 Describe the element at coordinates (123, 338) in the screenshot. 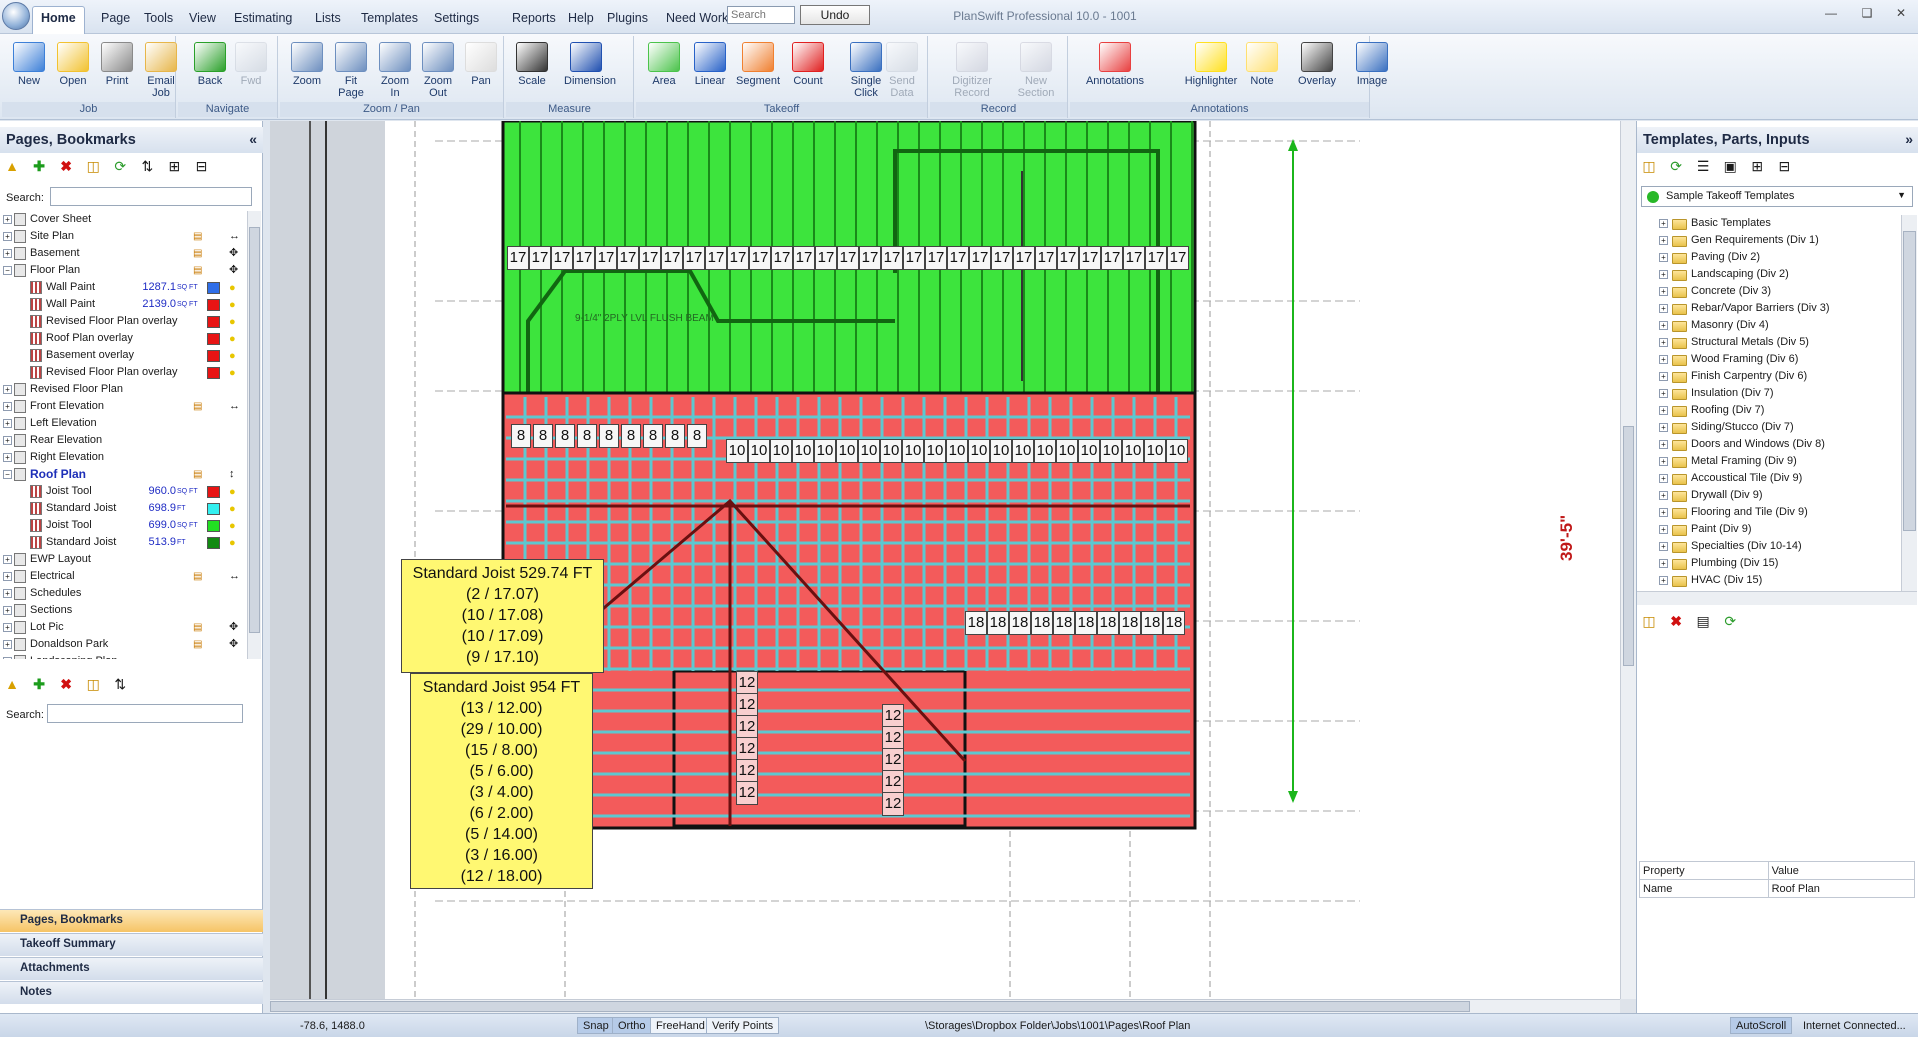

I see `page-tree-item: Roof Plan overlay ●` at that location.